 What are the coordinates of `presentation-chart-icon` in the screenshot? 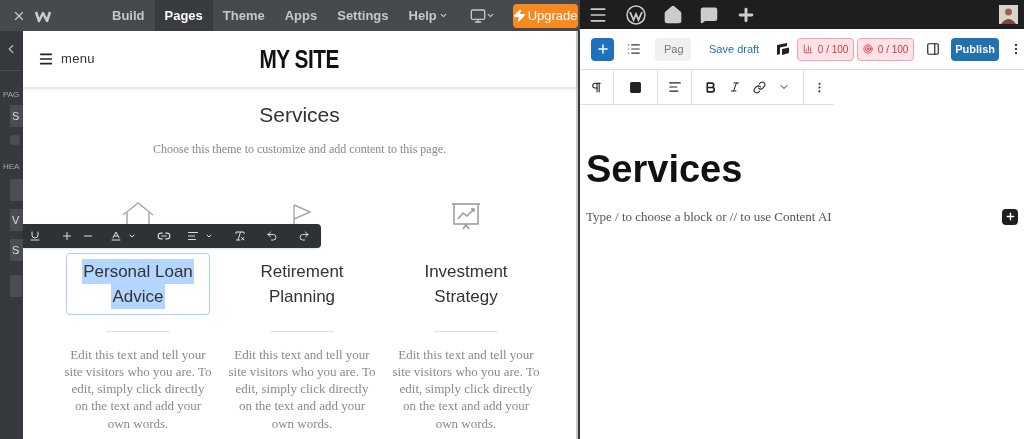 It's located at (466, 216).